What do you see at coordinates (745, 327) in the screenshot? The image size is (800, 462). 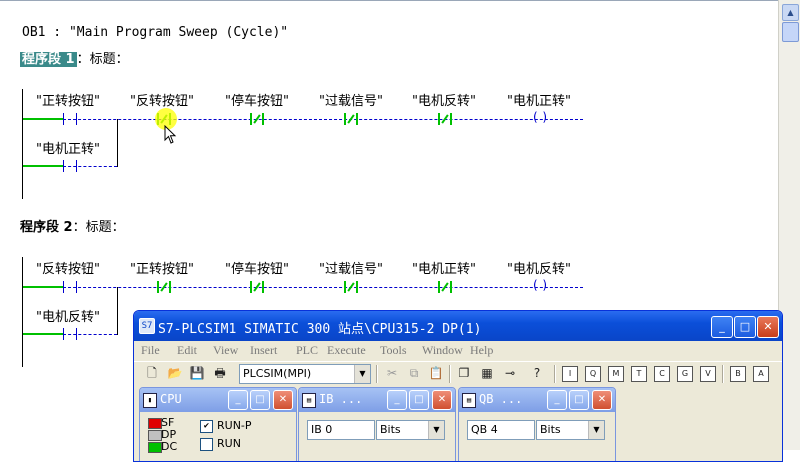 I see `maximize-button: □` at bounding box center [745, 327].